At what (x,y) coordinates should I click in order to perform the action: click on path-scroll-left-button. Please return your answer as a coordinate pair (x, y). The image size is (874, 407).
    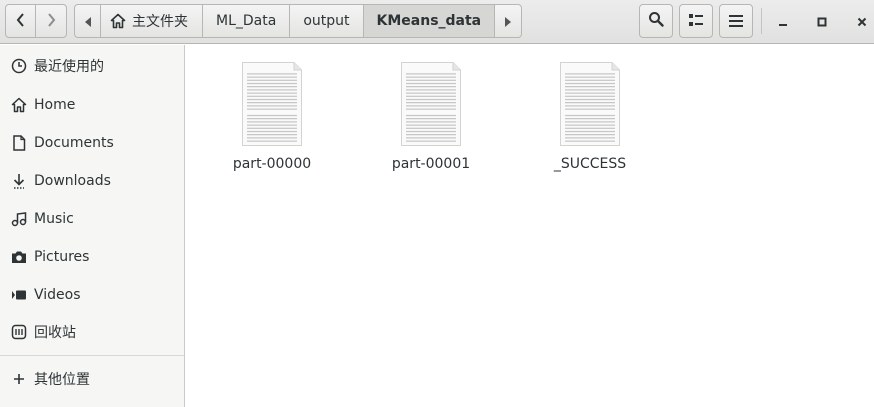
    Looking at the image, I should click on (87, 21).